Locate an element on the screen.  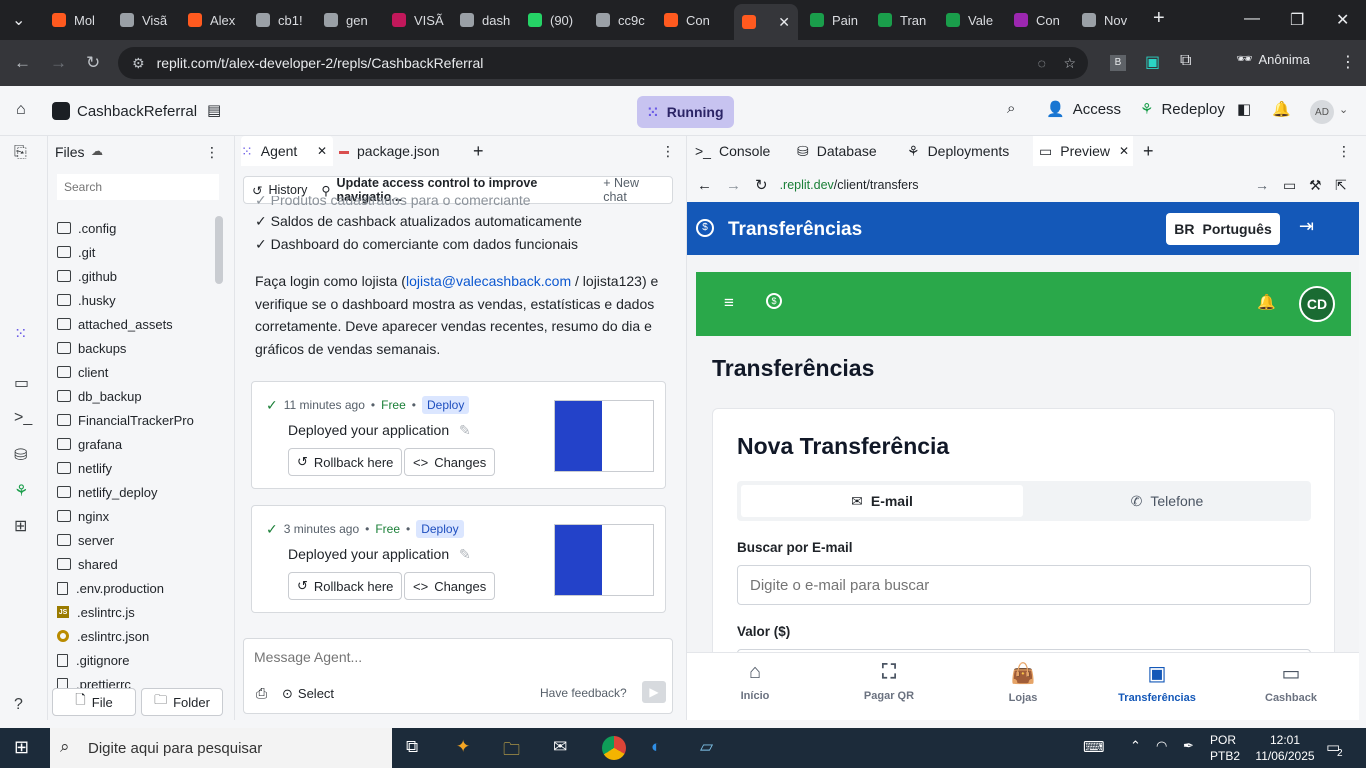
database-tool-icon: ⛁ is located at coordinates (20, 455).